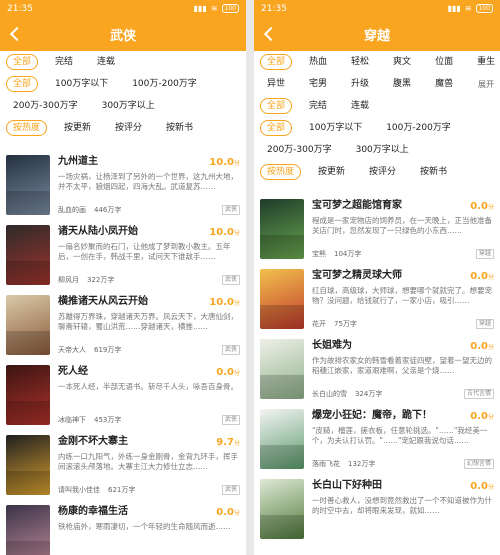  I want to click on book-author: 长白山的雪, so click(329, 394).